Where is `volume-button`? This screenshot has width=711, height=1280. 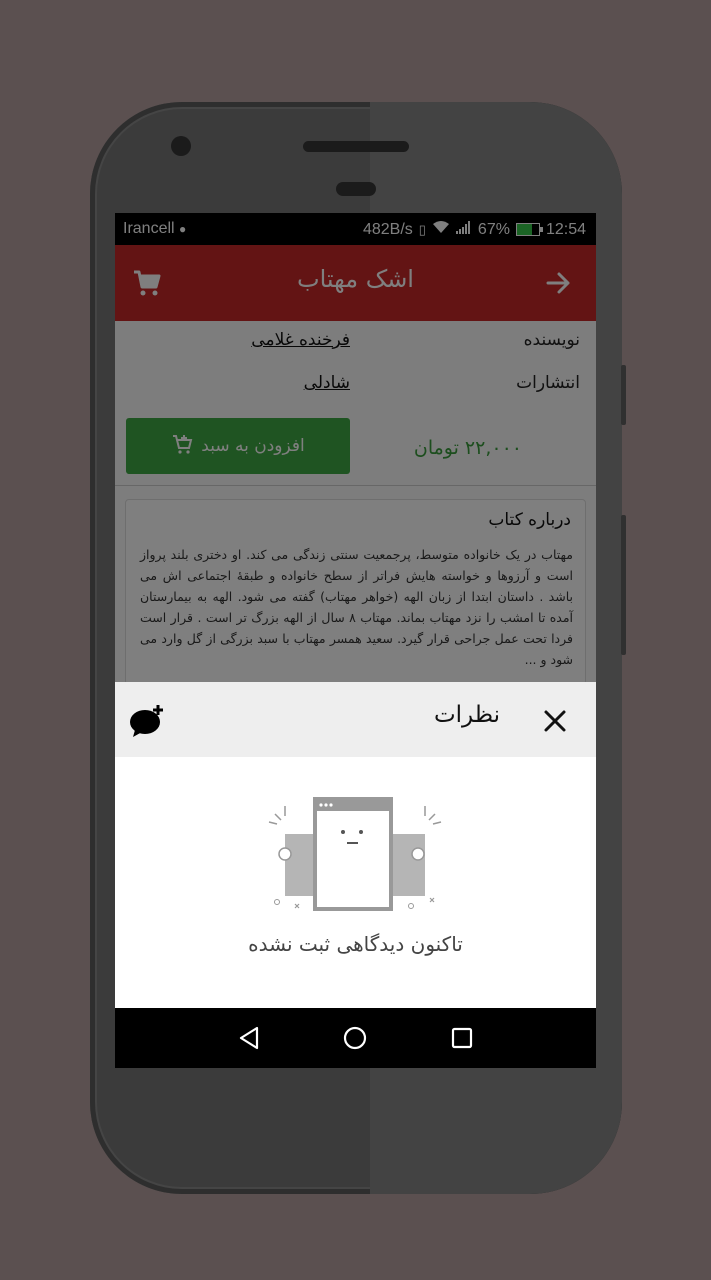 volume-button is located at coordinates (623, 395).